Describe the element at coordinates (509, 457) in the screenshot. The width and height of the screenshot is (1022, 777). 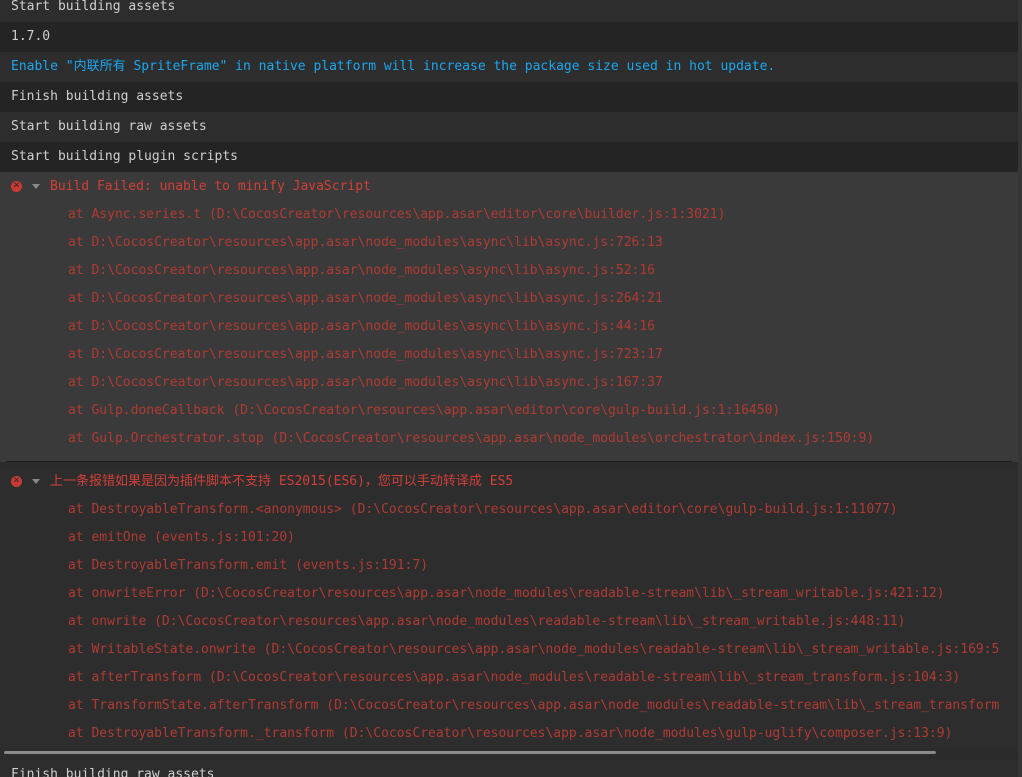
I see `divider` at that location.